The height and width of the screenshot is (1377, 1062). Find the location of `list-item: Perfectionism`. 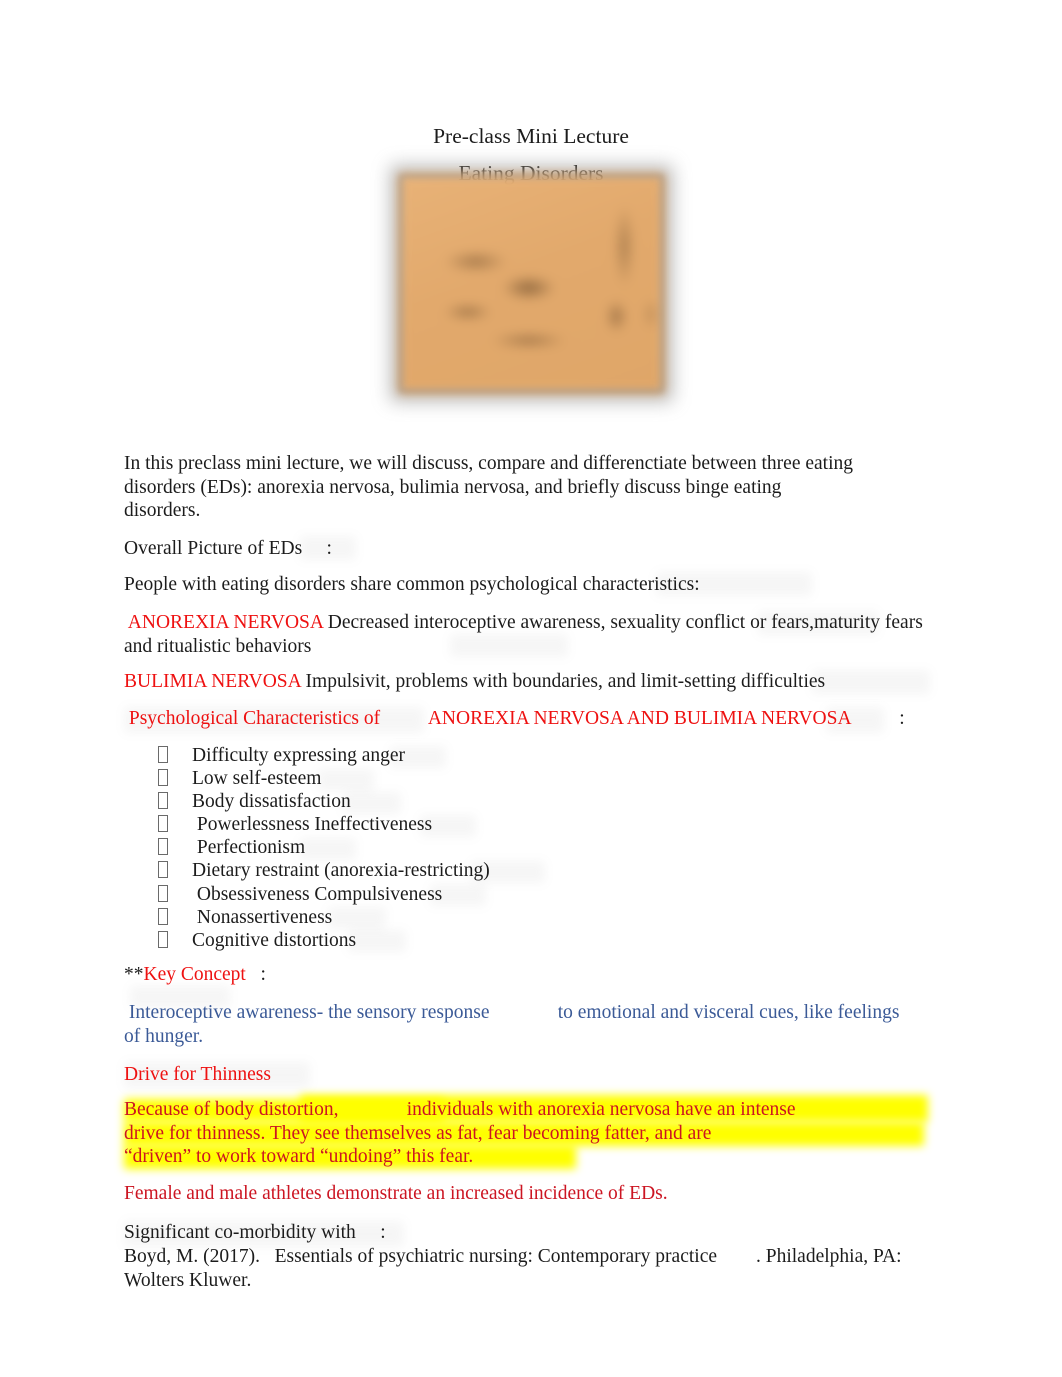

list-item: Perfectionism is located at coordinates (478, 847).